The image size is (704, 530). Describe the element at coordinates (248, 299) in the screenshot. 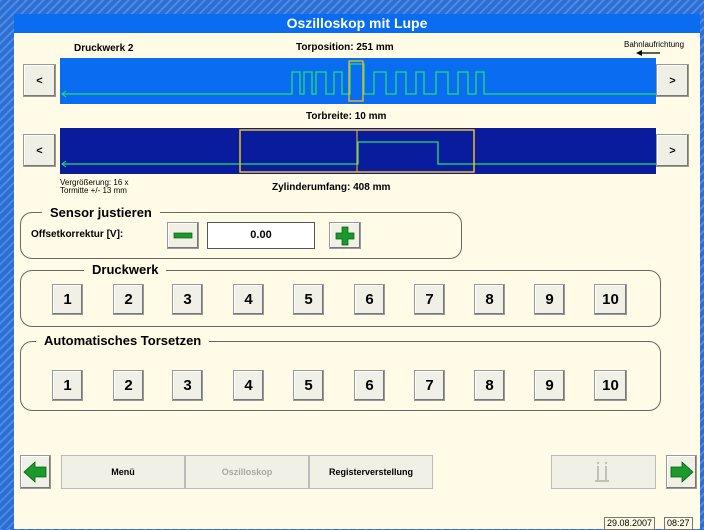

I see `druckwerk-button-4: 4` at that location.